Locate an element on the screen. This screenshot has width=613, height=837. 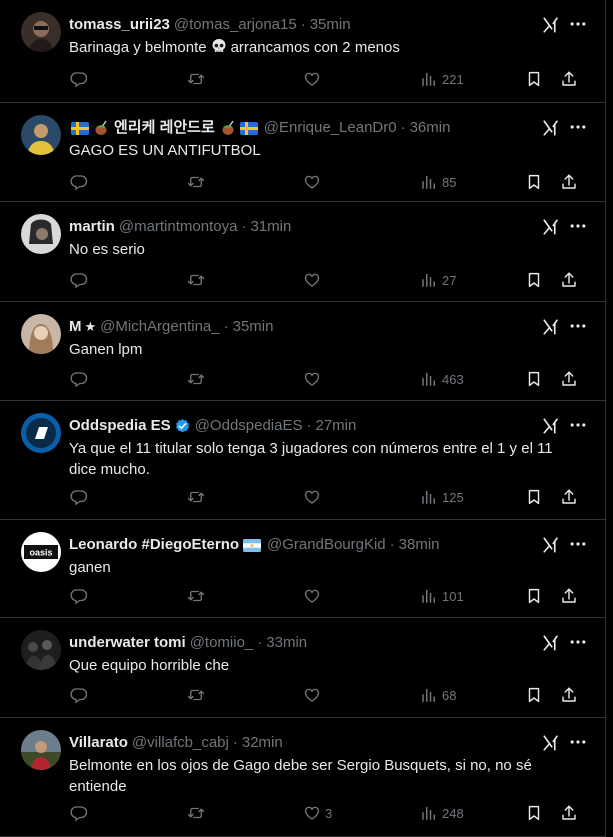
timestamp: 33min is located at coordinates (286, 643).